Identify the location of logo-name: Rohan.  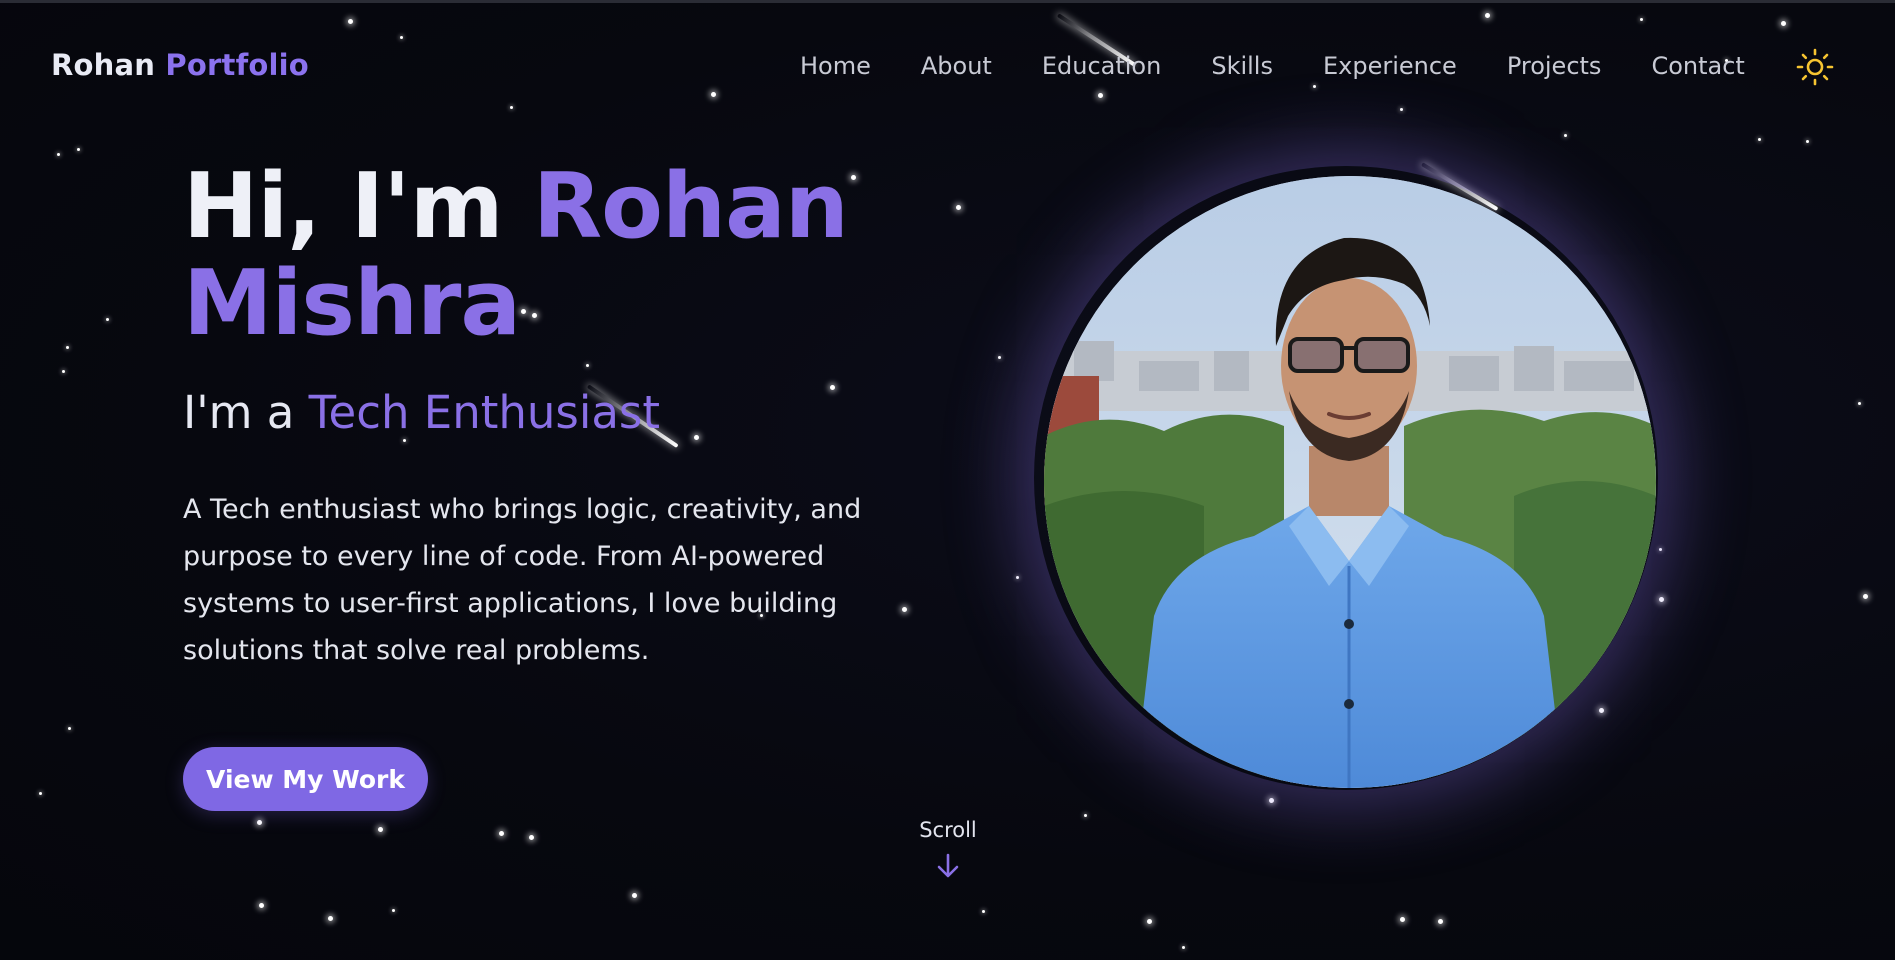
(103, 65).